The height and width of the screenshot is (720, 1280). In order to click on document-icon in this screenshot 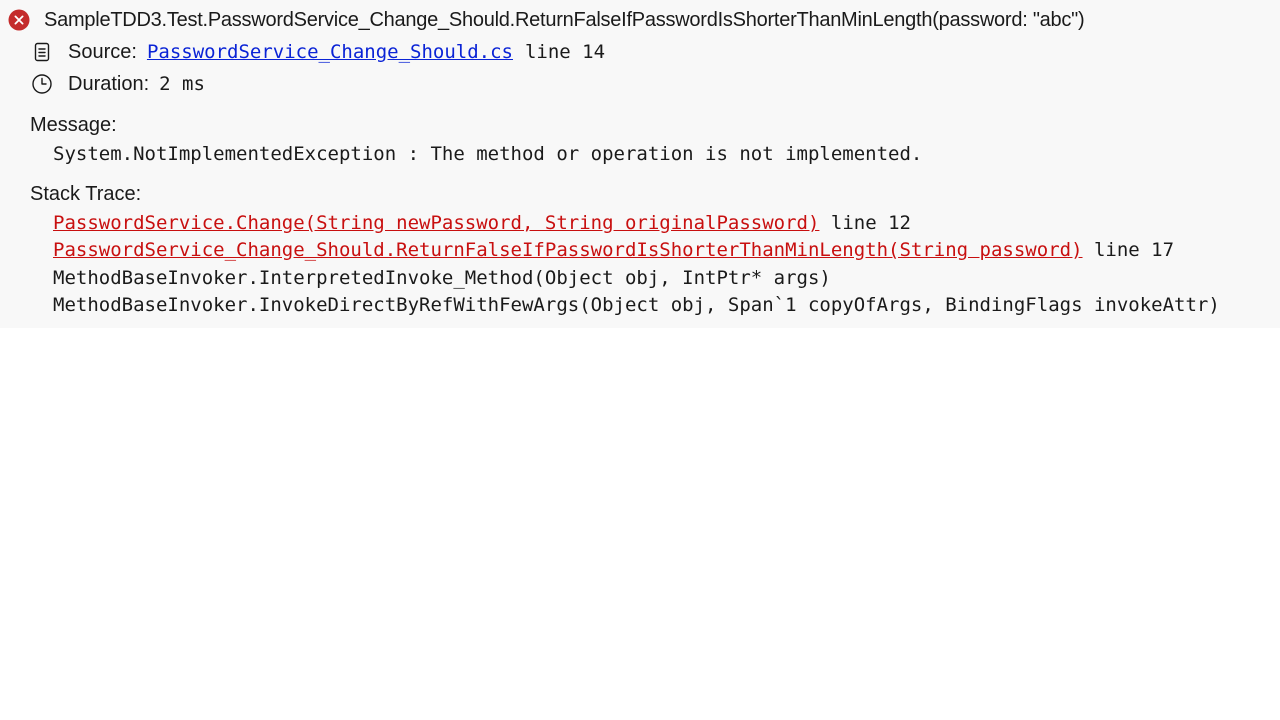, I will do `click(42, 52)`.